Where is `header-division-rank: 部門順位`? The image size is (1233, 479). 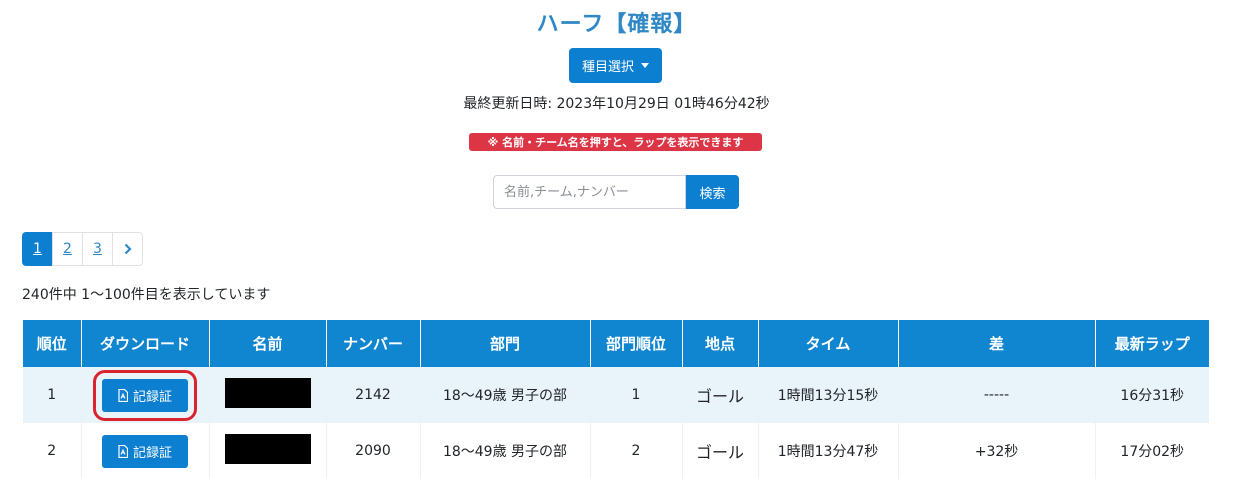
header-division-rank: 部門順位 is located at coordinates (636, 343).